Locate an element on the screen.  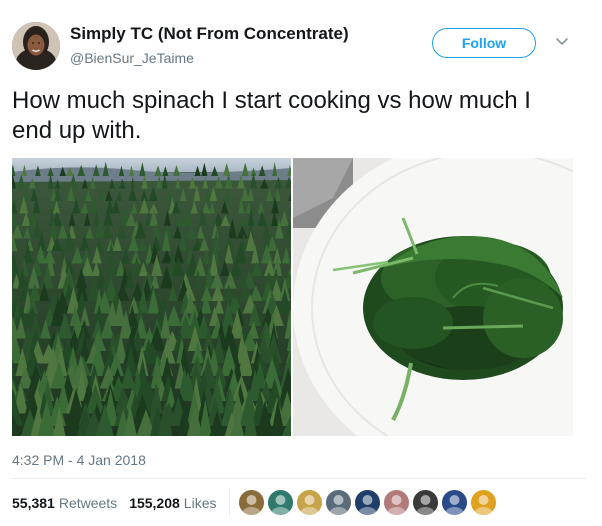
avatar-image is located at coordinates (36, 46).